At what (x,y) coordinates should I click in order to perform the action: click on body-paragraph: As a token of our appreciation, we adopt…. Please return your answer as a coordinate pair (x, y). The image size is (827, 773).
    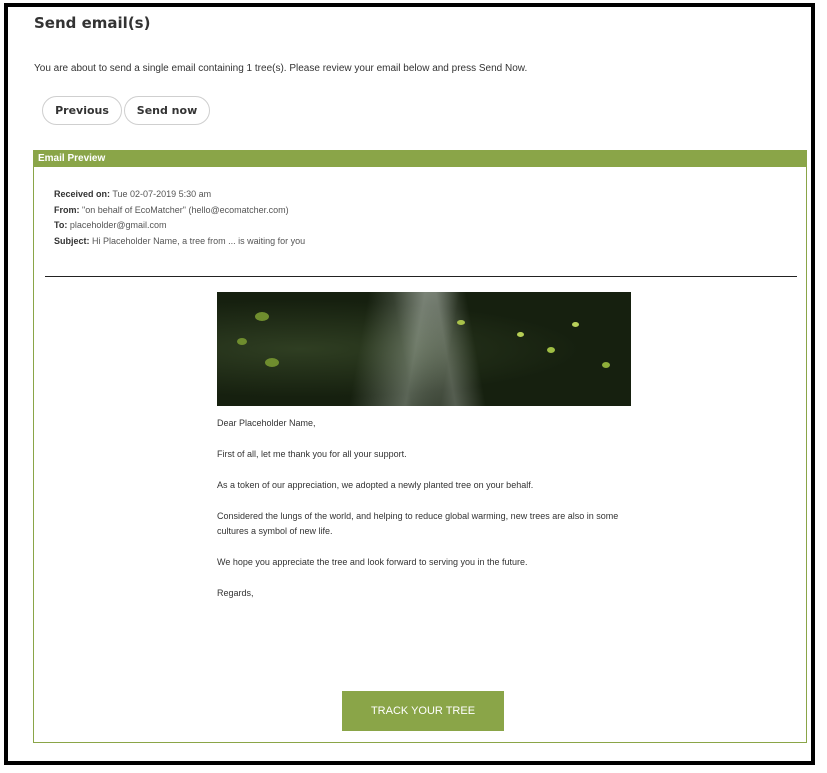
    Looking at the image, I should click on (375, 485).